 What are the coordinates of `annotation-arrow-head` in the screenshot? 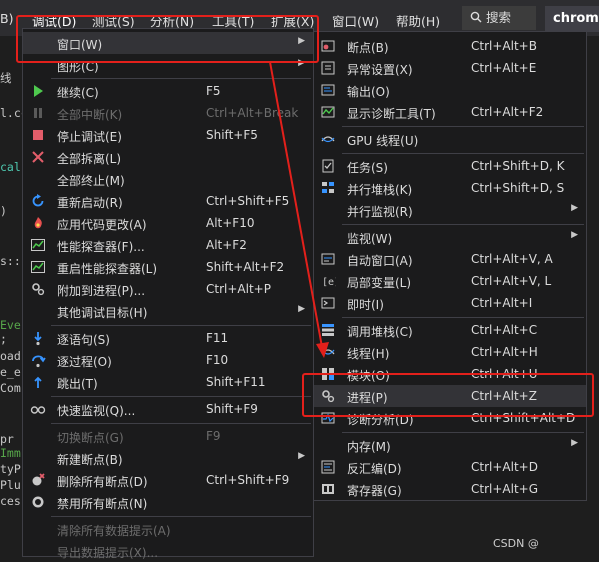 It's located at (322, 350).